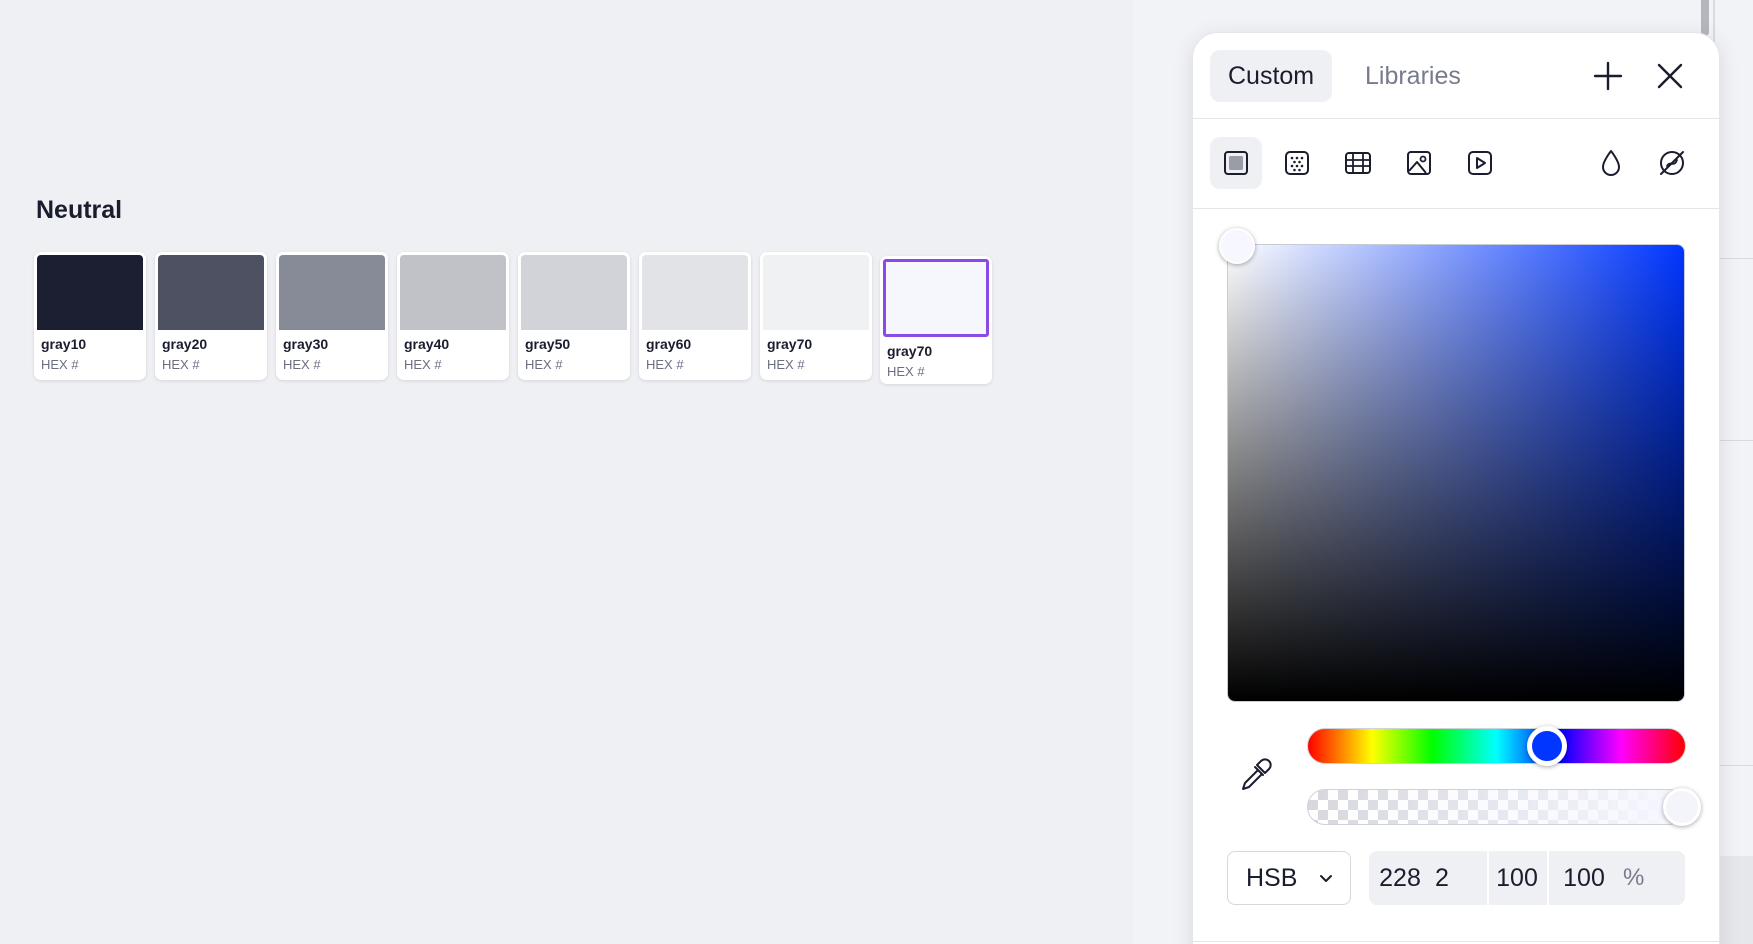  I want to click on color-mode-value: HSB, so click(1272, 877).